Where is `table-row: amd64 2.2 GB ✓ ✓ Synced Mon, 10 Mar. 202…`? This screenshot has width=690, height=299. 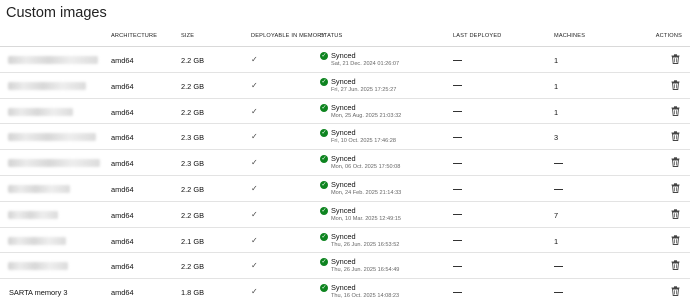 table-row: amd64 2.2 GB ✓ ✓ Synced Mon, 10 Mar. 202… is located at coordinates (345, 215).